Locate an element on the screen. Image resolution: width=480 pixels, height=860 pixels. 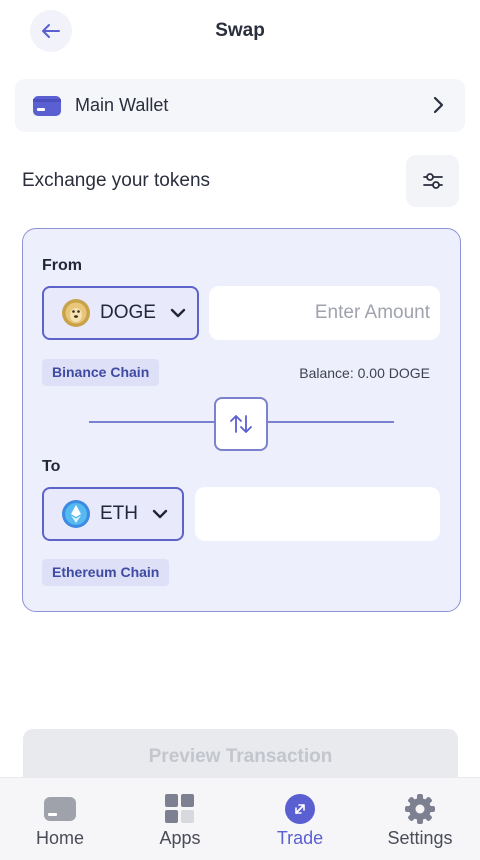
bottom-nav: Home Apps Trade Settings is located at coordinates (240, 818).